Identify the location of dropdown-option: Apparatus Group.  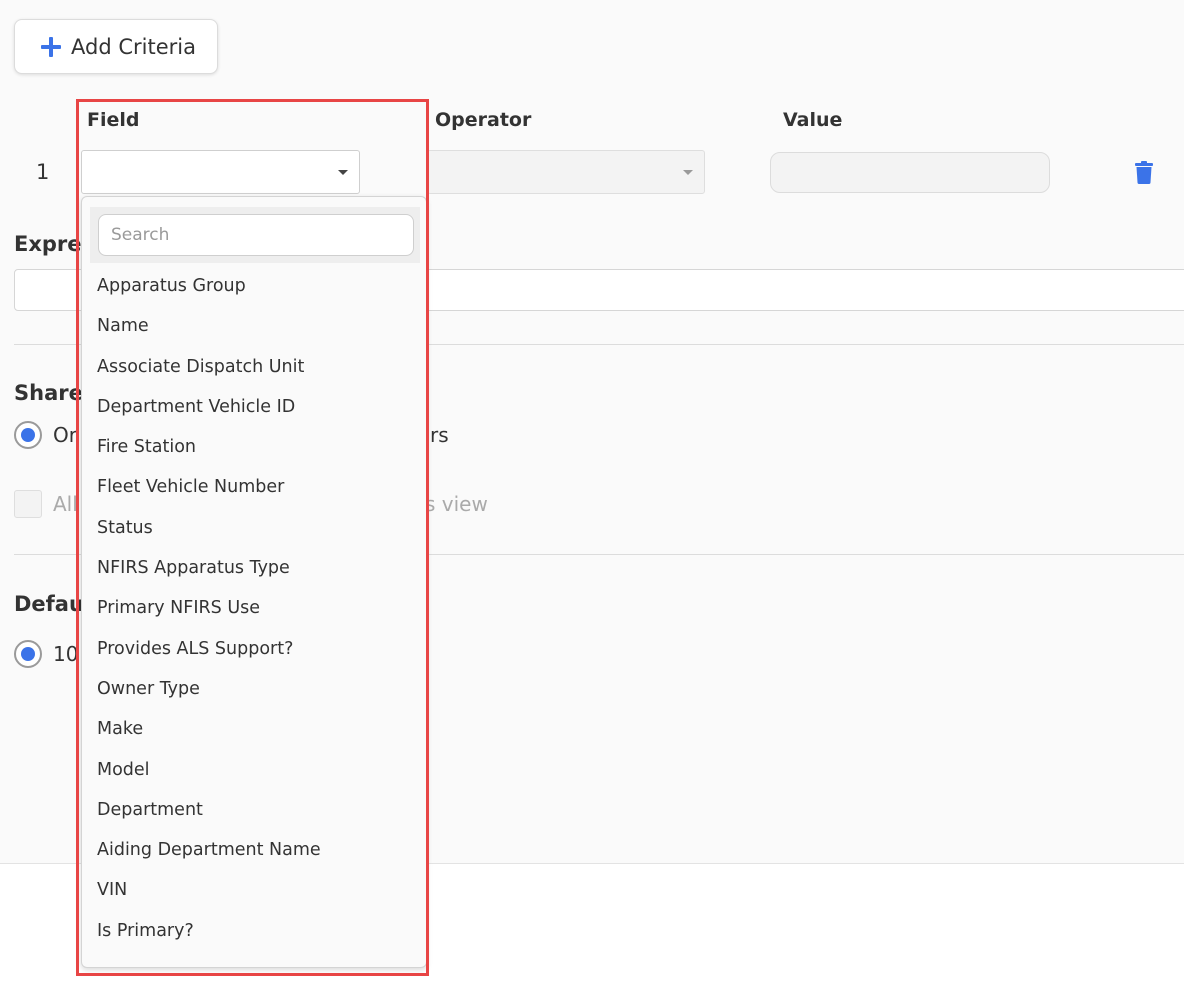
(254, 286).